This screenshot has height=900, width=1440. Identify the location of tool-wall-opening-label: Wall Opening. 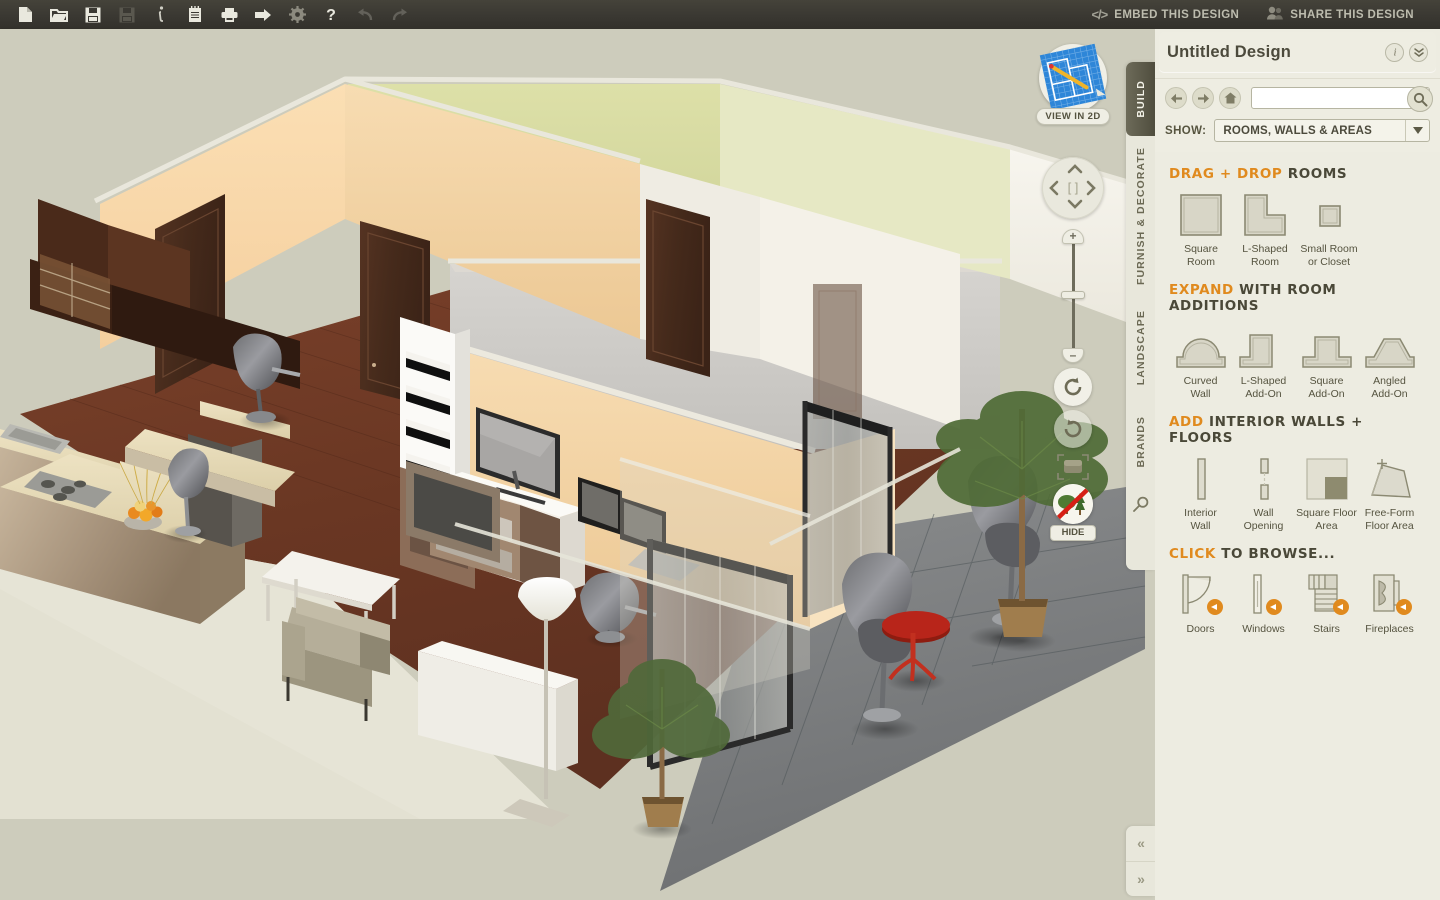
(1263, 519).